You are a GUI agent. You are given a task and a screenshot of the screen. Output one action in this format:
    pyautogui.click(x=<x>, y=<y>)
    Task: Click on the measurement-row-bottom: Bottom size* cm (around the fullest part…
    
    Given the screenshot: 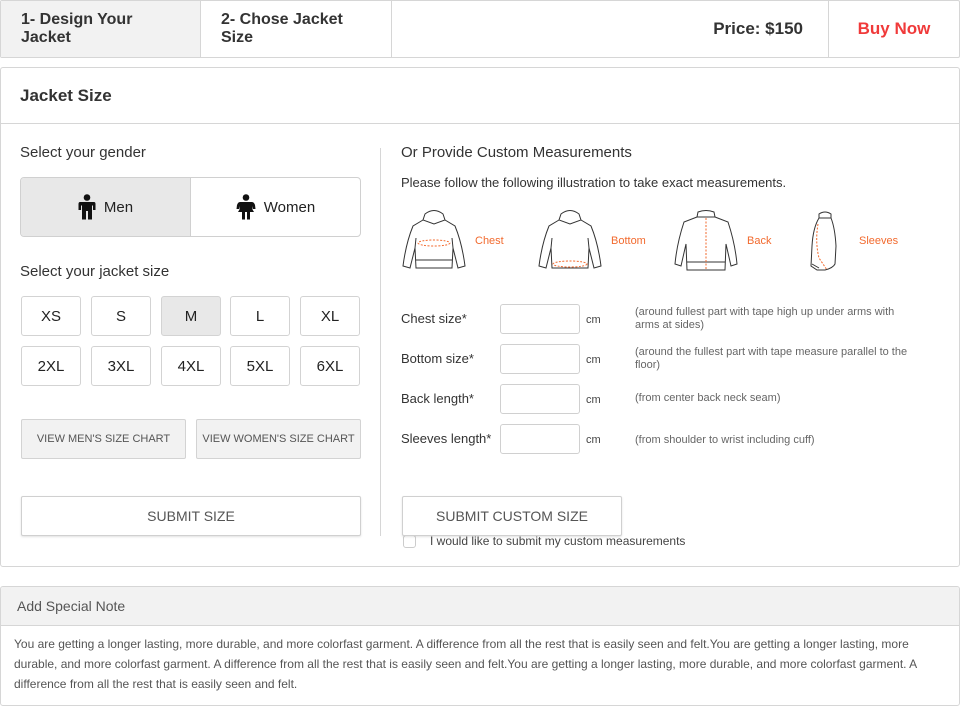 What is the action you would take?
    pyautogui.click(x=671, y=359)
    